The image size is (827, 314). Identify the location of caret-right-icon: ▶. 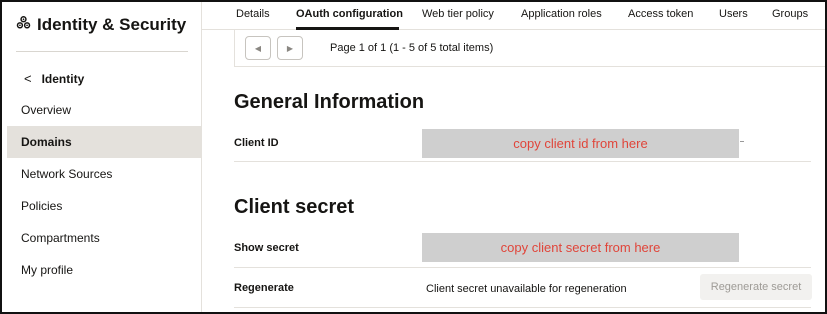
(290, 48).